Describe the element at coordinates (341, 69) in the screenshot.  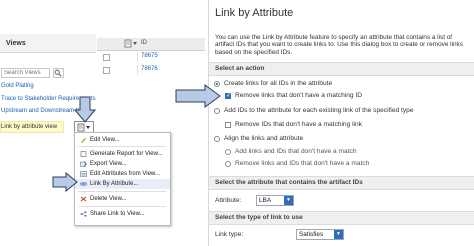
I see `section-header-action: Select an action` at that location.